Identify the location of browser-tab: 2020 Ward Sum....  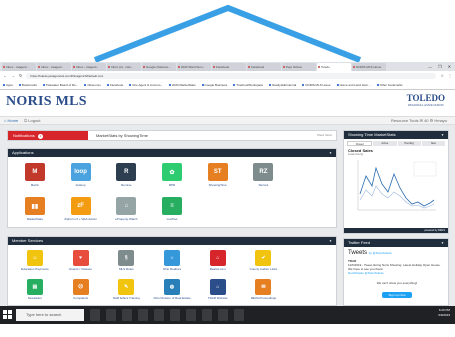
(194, 67).